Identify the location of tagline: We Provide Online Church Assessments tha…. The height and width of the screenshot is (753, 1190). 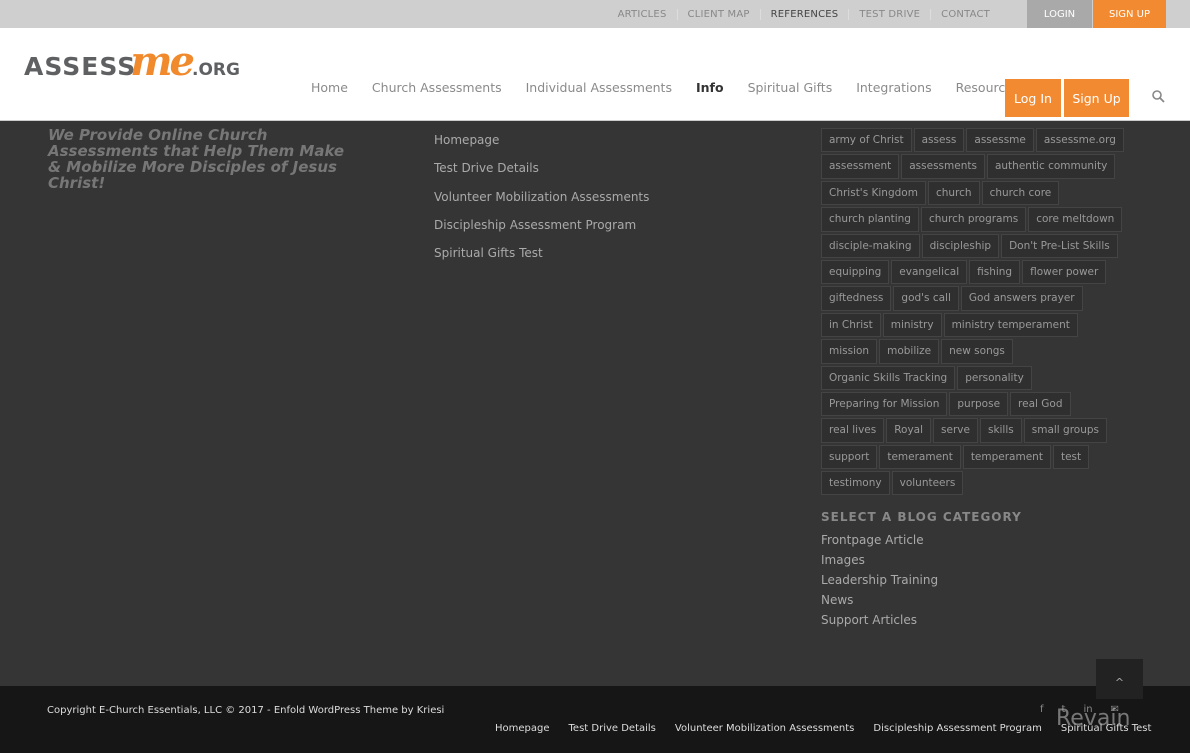
(196, 159).